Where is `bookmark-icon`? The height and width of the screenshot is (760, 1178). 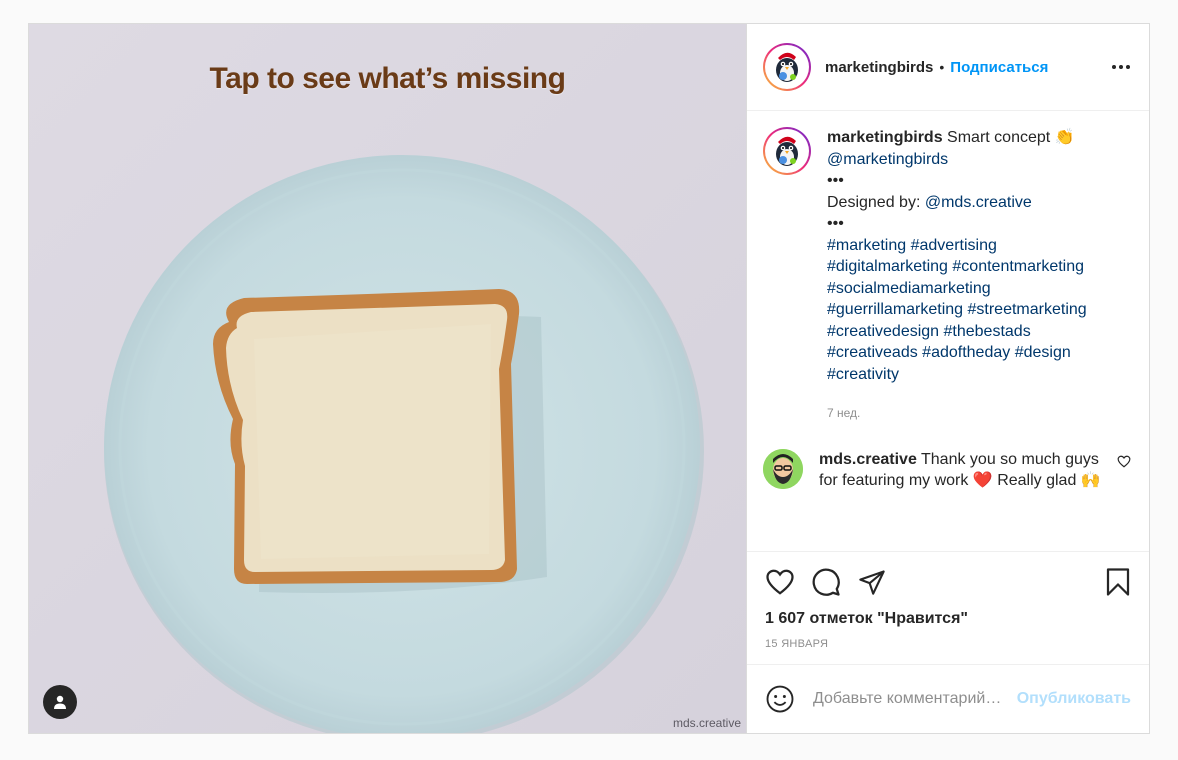
bookmark-icon is located at coordinates (1118, 582).